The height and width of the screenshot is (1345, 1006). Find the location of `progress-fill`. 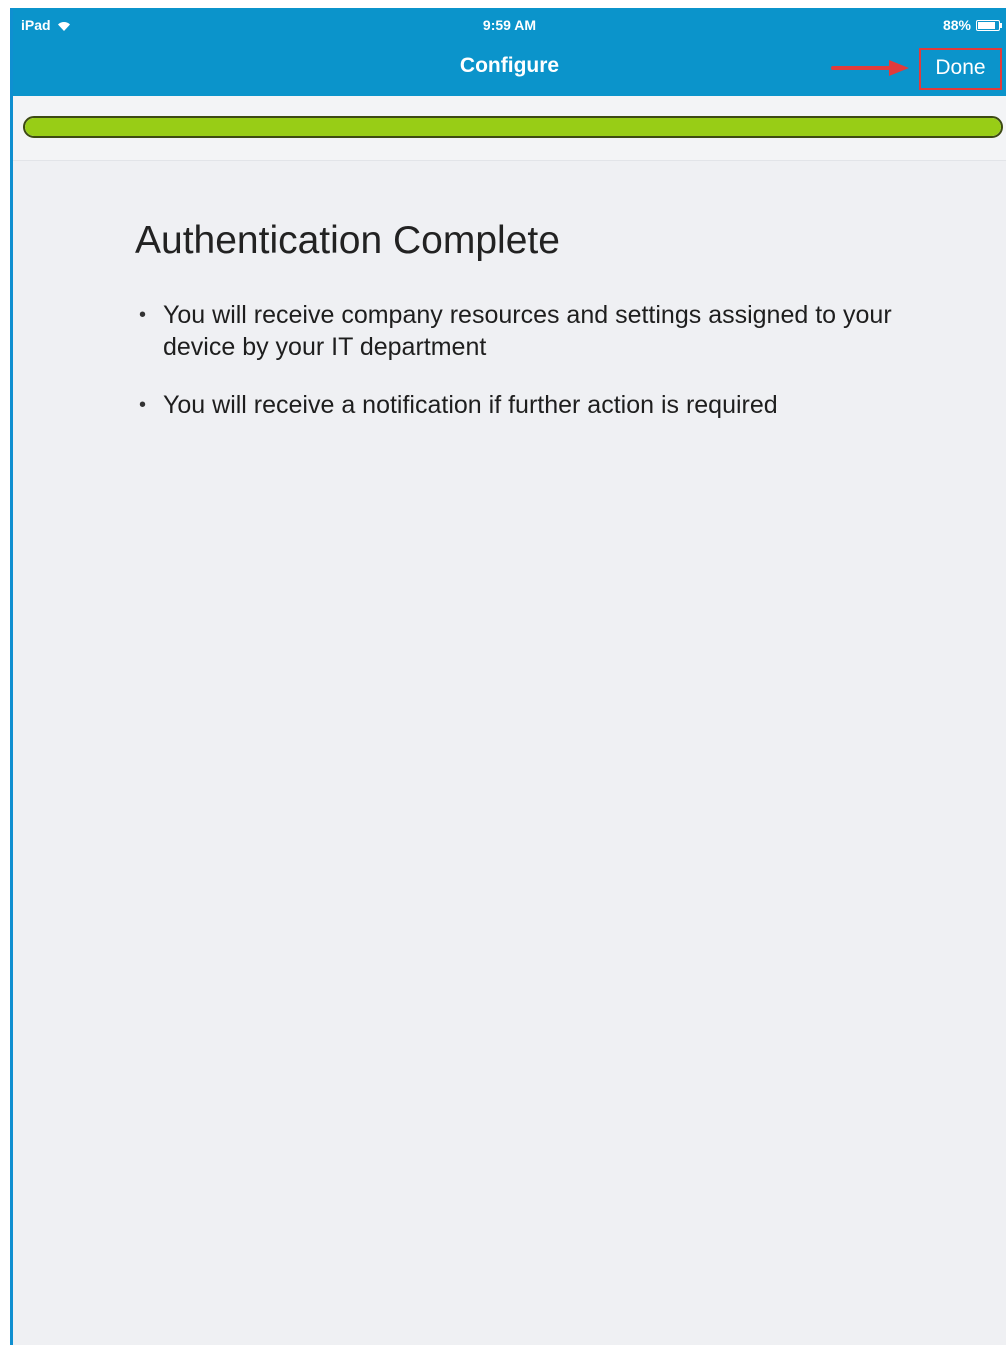

progress-fill is located at coordinates (513, 127).